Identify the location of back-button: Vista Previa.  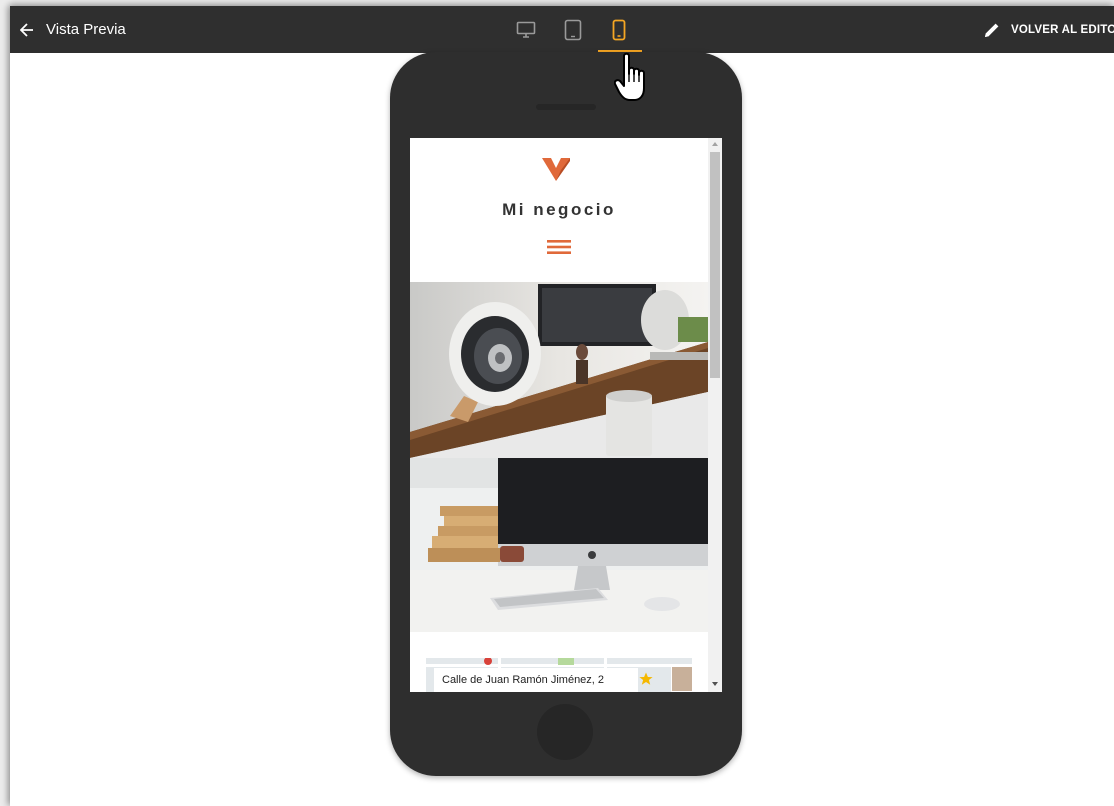
(73, 29).